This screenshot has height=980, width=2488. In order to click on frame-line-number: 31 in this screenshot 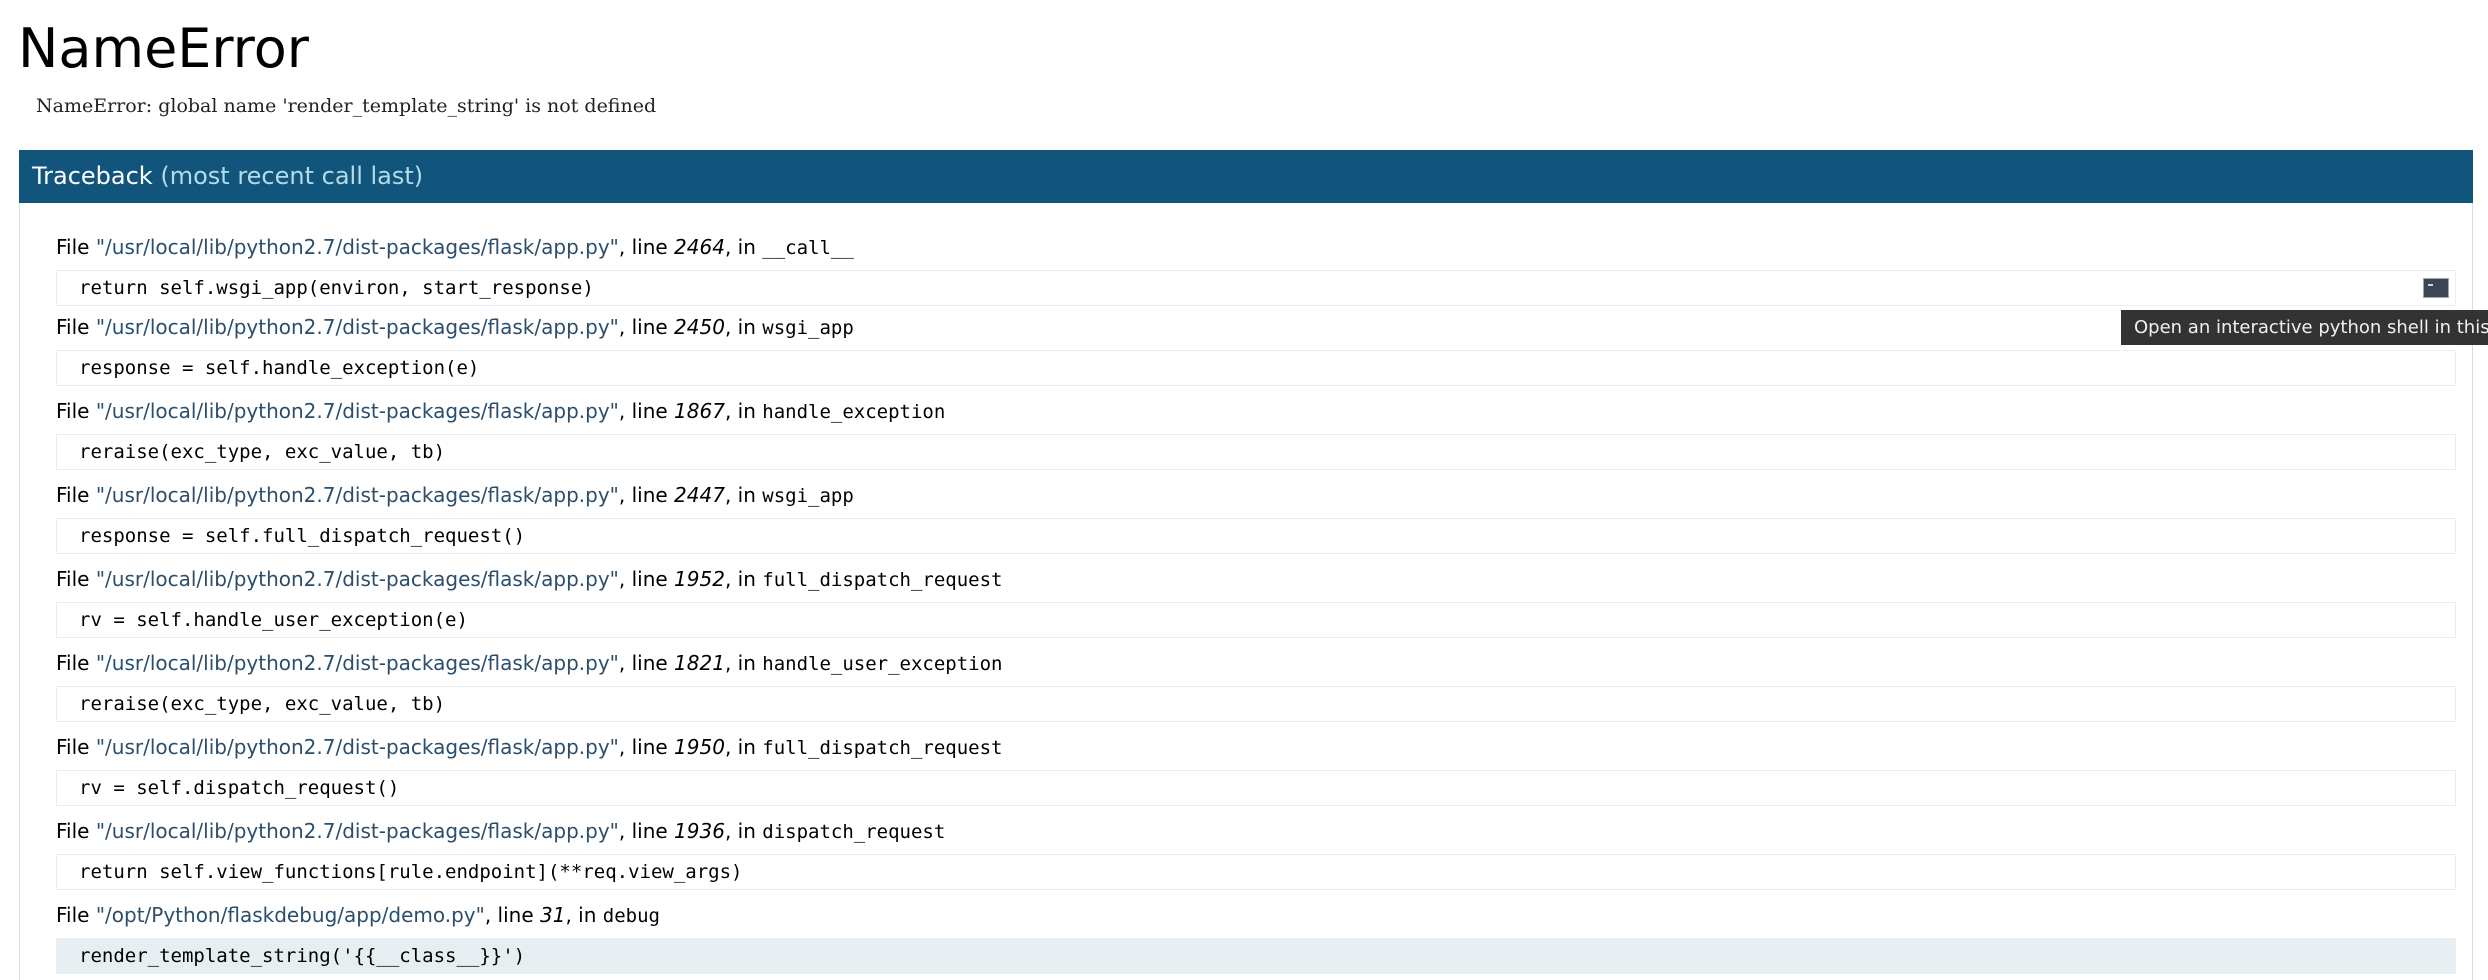, I will do `click(553, 915)`.